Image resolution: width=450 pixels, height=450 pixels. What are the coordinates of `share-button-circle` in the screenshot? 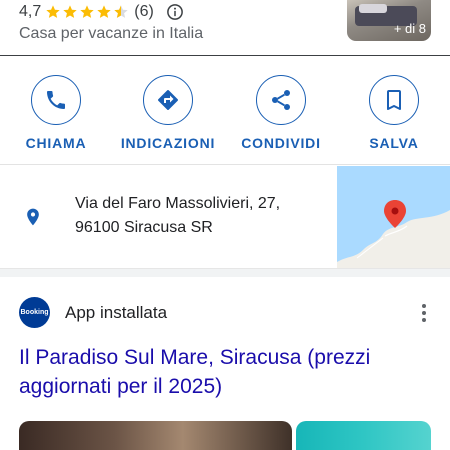 It's located at (281, 100).